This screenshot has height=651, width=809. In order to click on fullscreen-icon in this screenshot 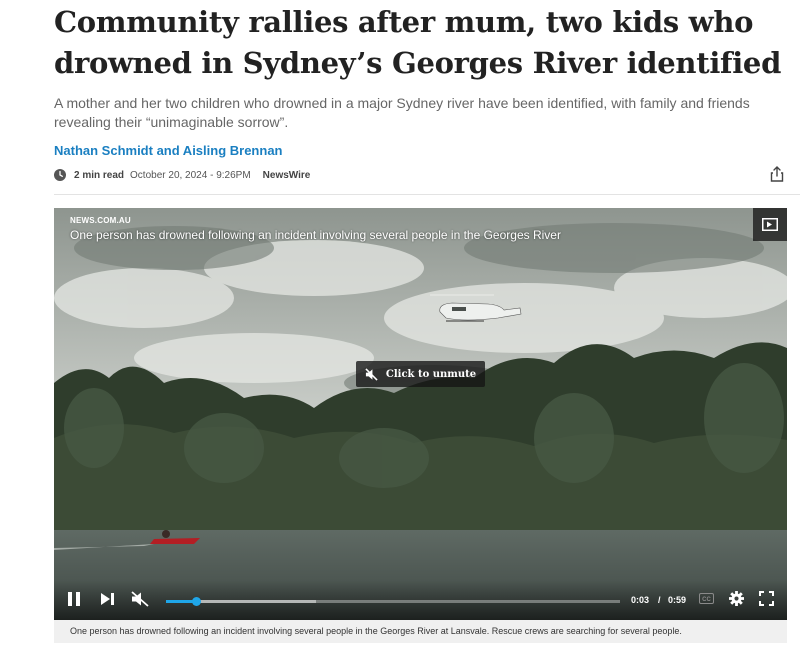, I will do `click(766, 598)`.